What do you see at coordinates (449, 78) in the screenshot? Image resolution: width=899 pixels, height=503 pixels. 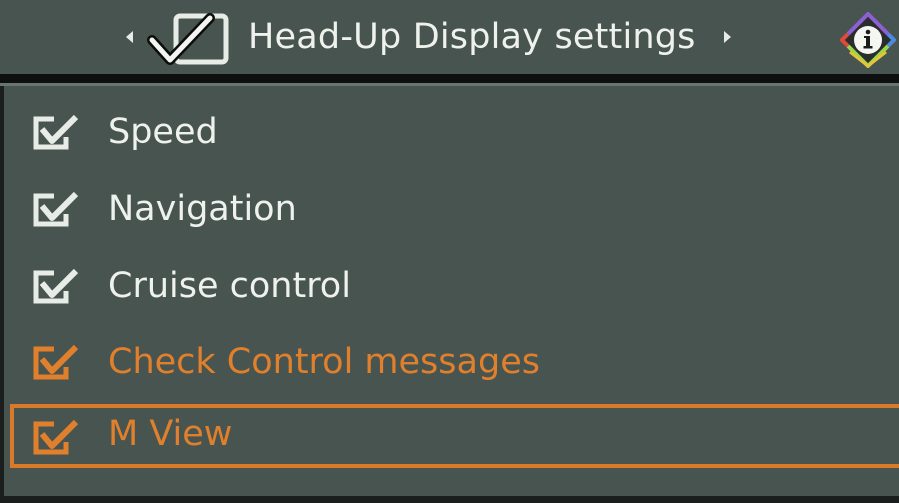 I see `header-divider` at bounding box center [449, 78].